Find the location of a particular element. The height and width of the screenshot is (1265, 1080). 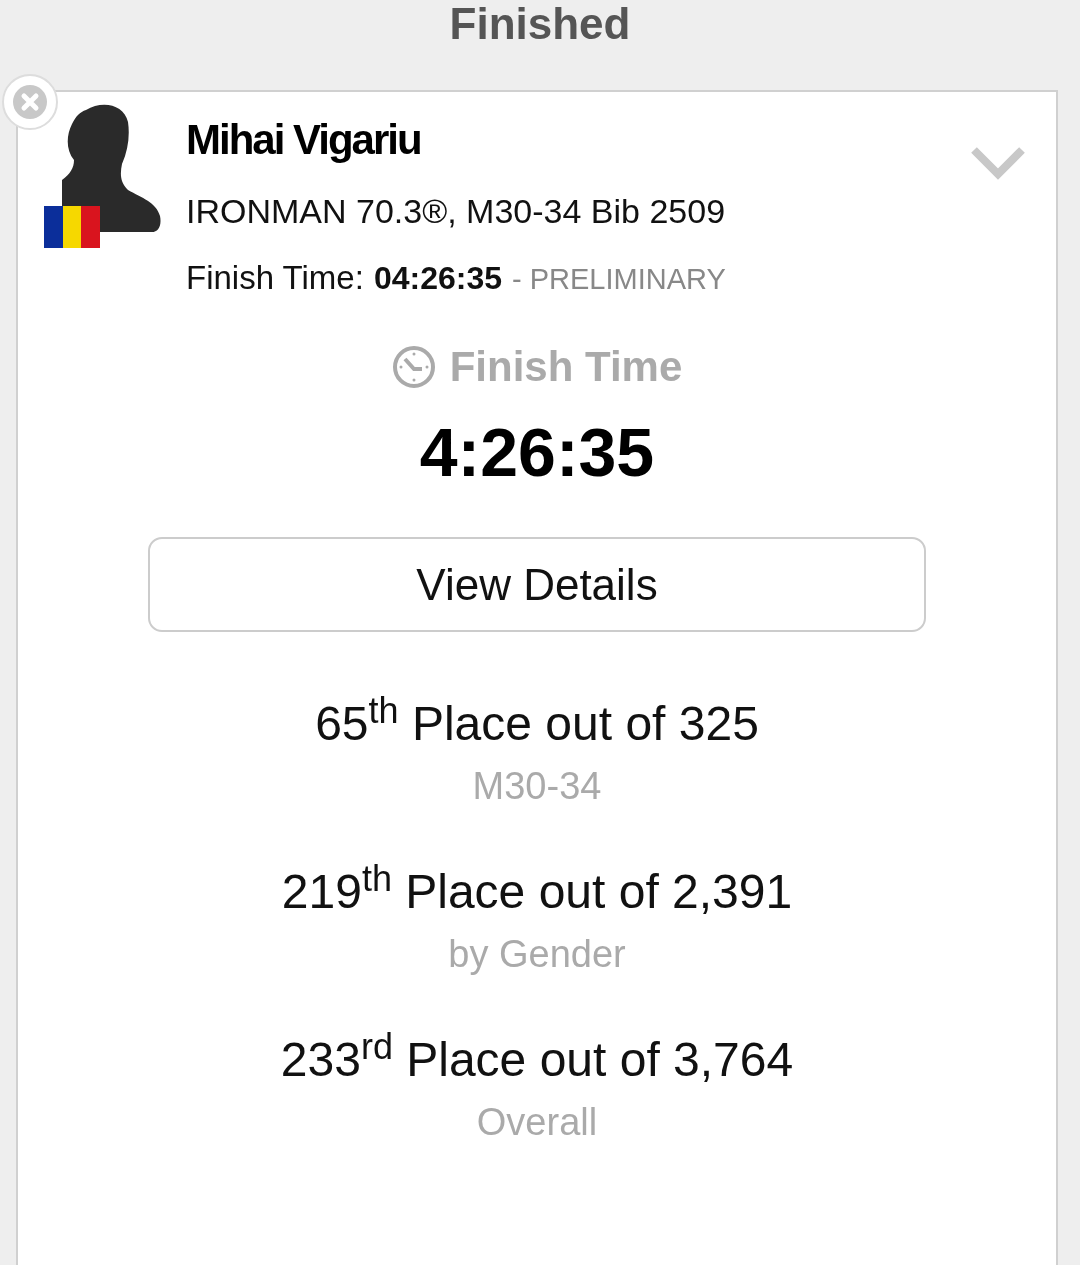

ranking-category: Overall is located at coordinates (537, 1122).